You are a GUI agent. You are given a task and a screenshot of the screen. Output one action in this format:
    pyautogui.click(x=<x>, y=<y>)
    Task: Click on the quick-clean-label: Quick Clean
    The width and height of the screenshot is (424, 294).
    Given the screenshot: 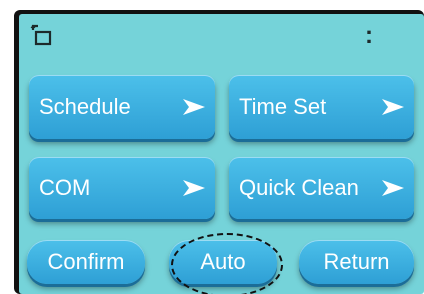 What is the action you would take?
    pyautogui.click(x=299, y=187)
    